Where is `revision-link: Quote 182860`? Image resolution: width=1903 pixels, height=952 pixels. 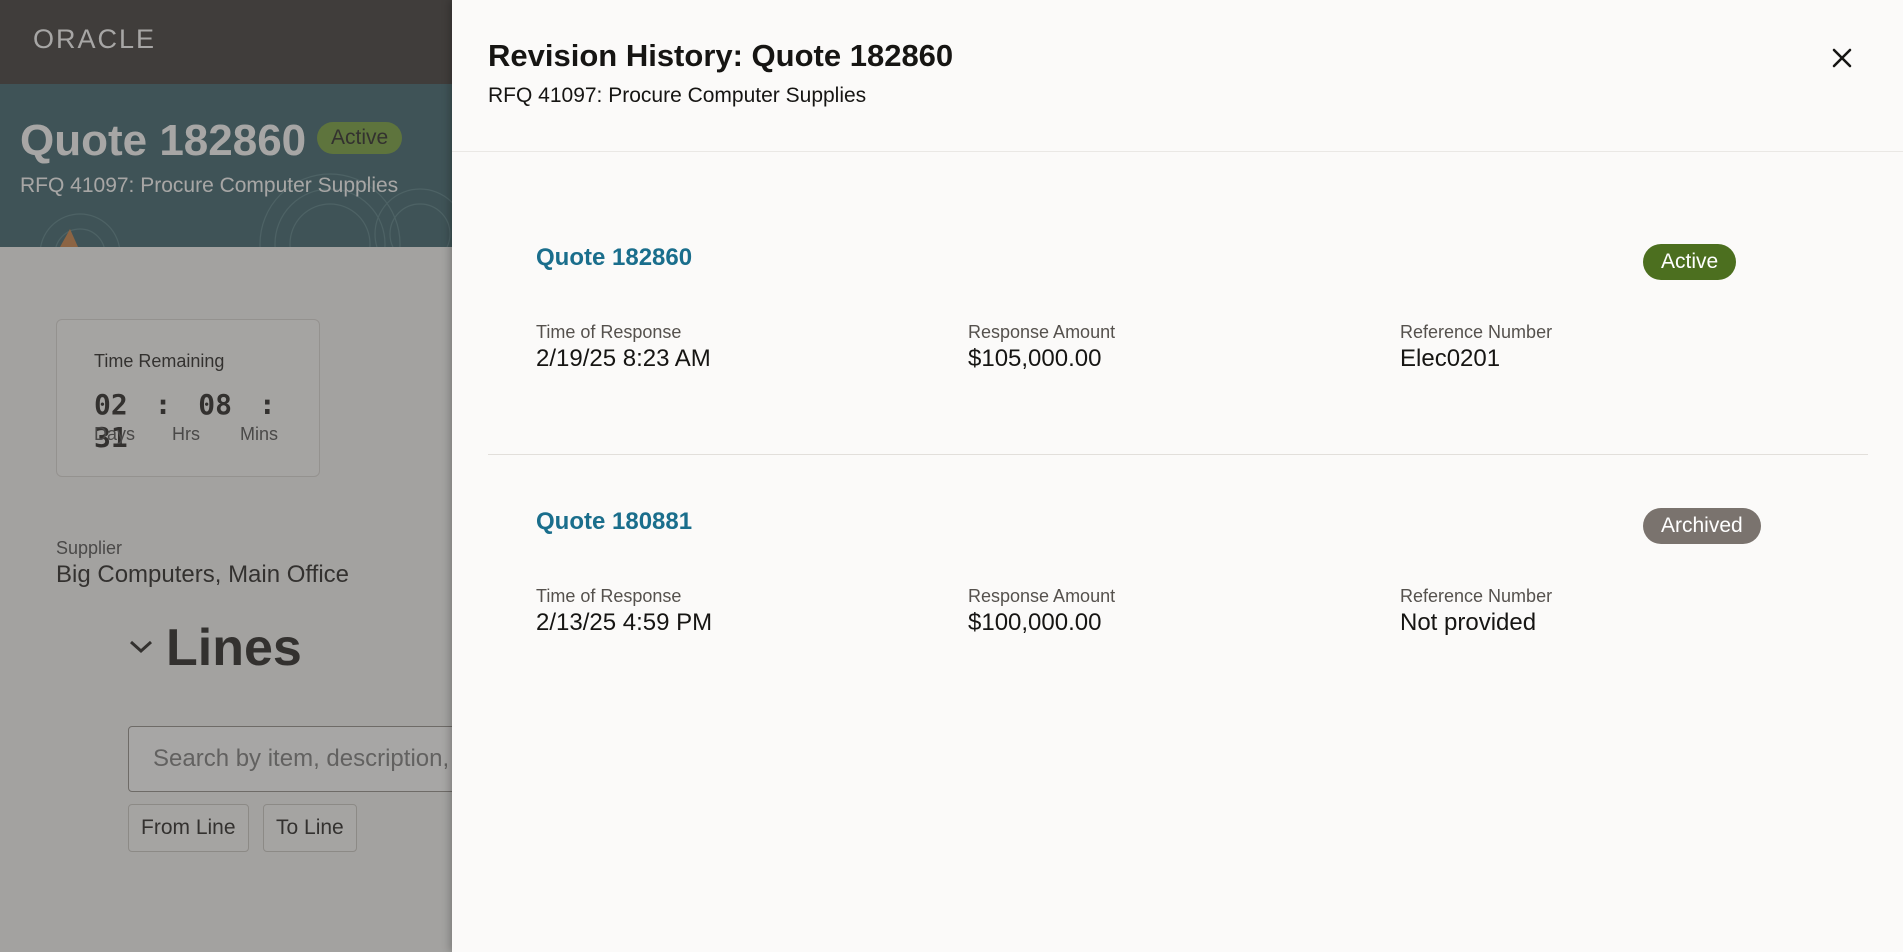
revision-link: Quote 182860 is located at coordinates (614, 258).